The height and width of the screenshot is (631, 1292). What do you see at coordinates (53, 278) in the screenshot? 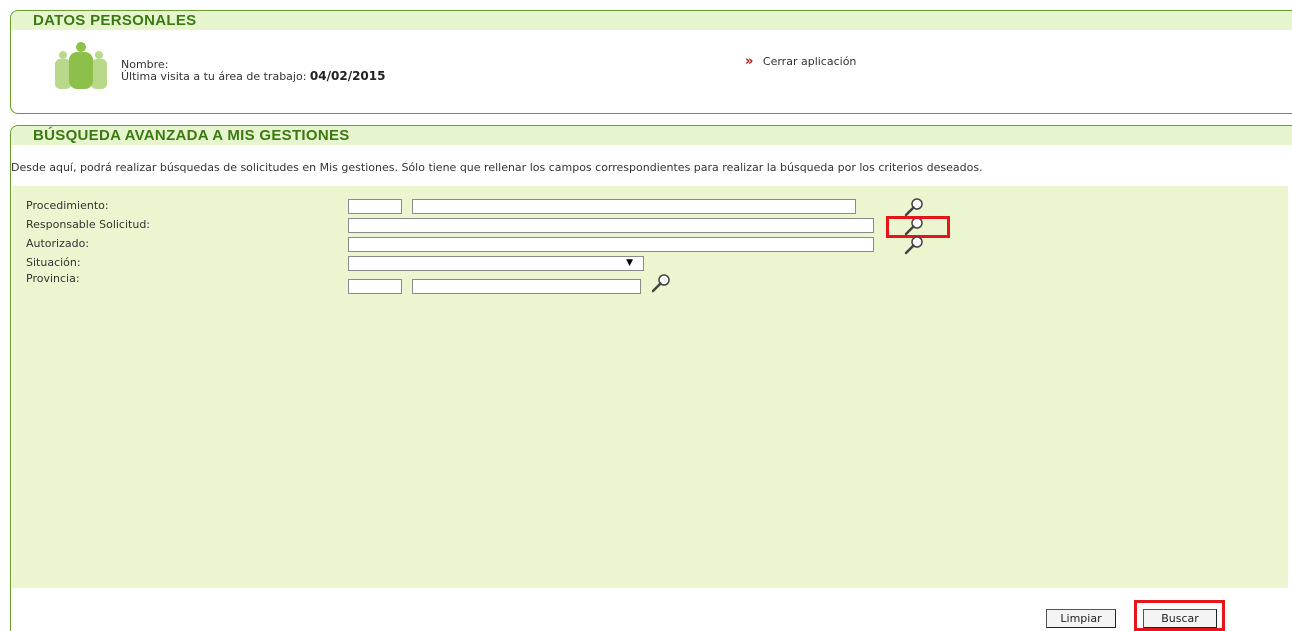
I see `provincia-label: Provincia:` at bounding box center [53, 278].